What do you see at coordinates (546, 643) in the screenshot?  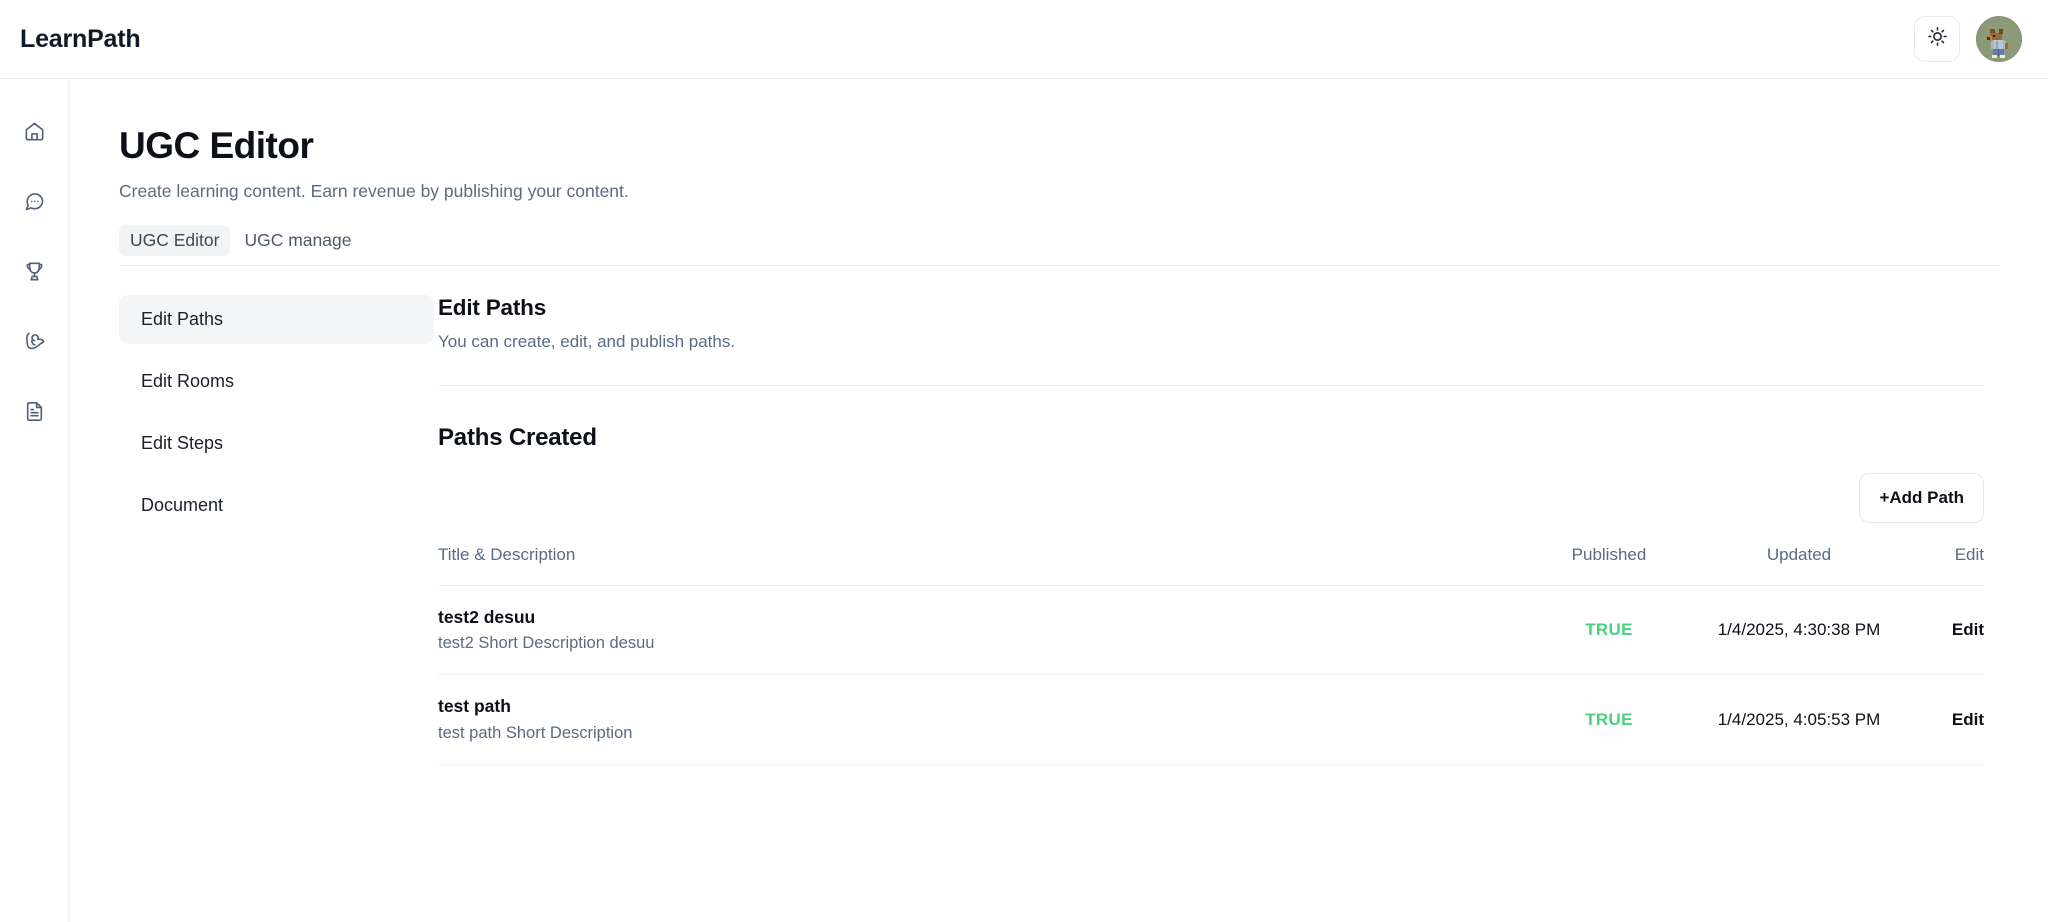 I see `path-description: test2 Short Description desuu` at bounding box center [546, 643].